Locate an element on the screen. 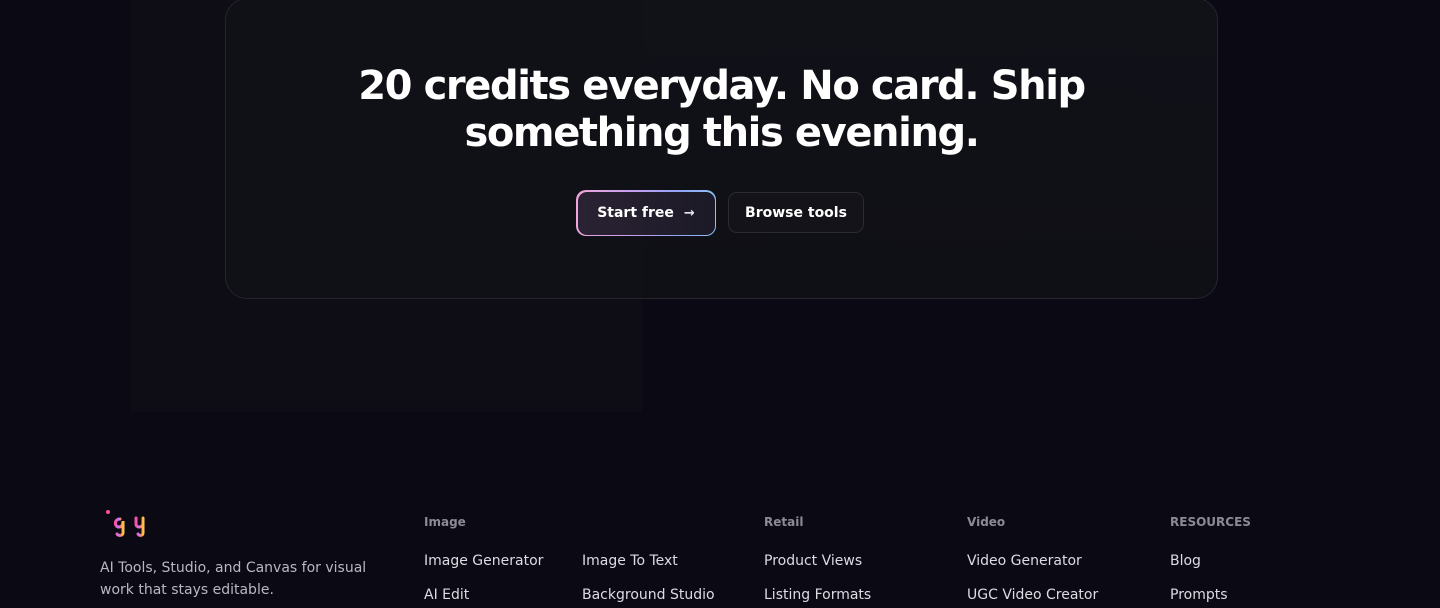 The width and height of the screenshot is (1440, 608). footer-link-video-generator: Video Generator is located at coordinates (1024, 561).